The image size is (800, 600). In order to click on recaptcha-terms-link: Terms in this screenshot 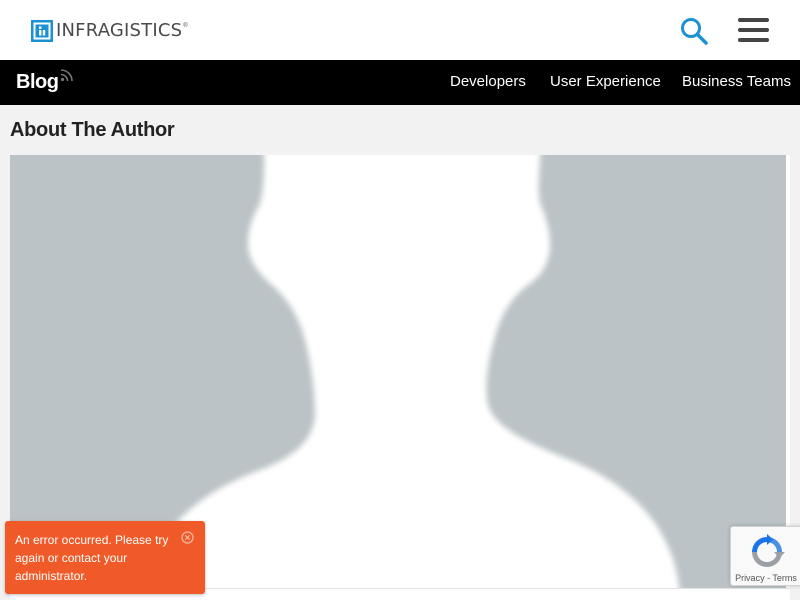, I will do `click(784, 578)`.